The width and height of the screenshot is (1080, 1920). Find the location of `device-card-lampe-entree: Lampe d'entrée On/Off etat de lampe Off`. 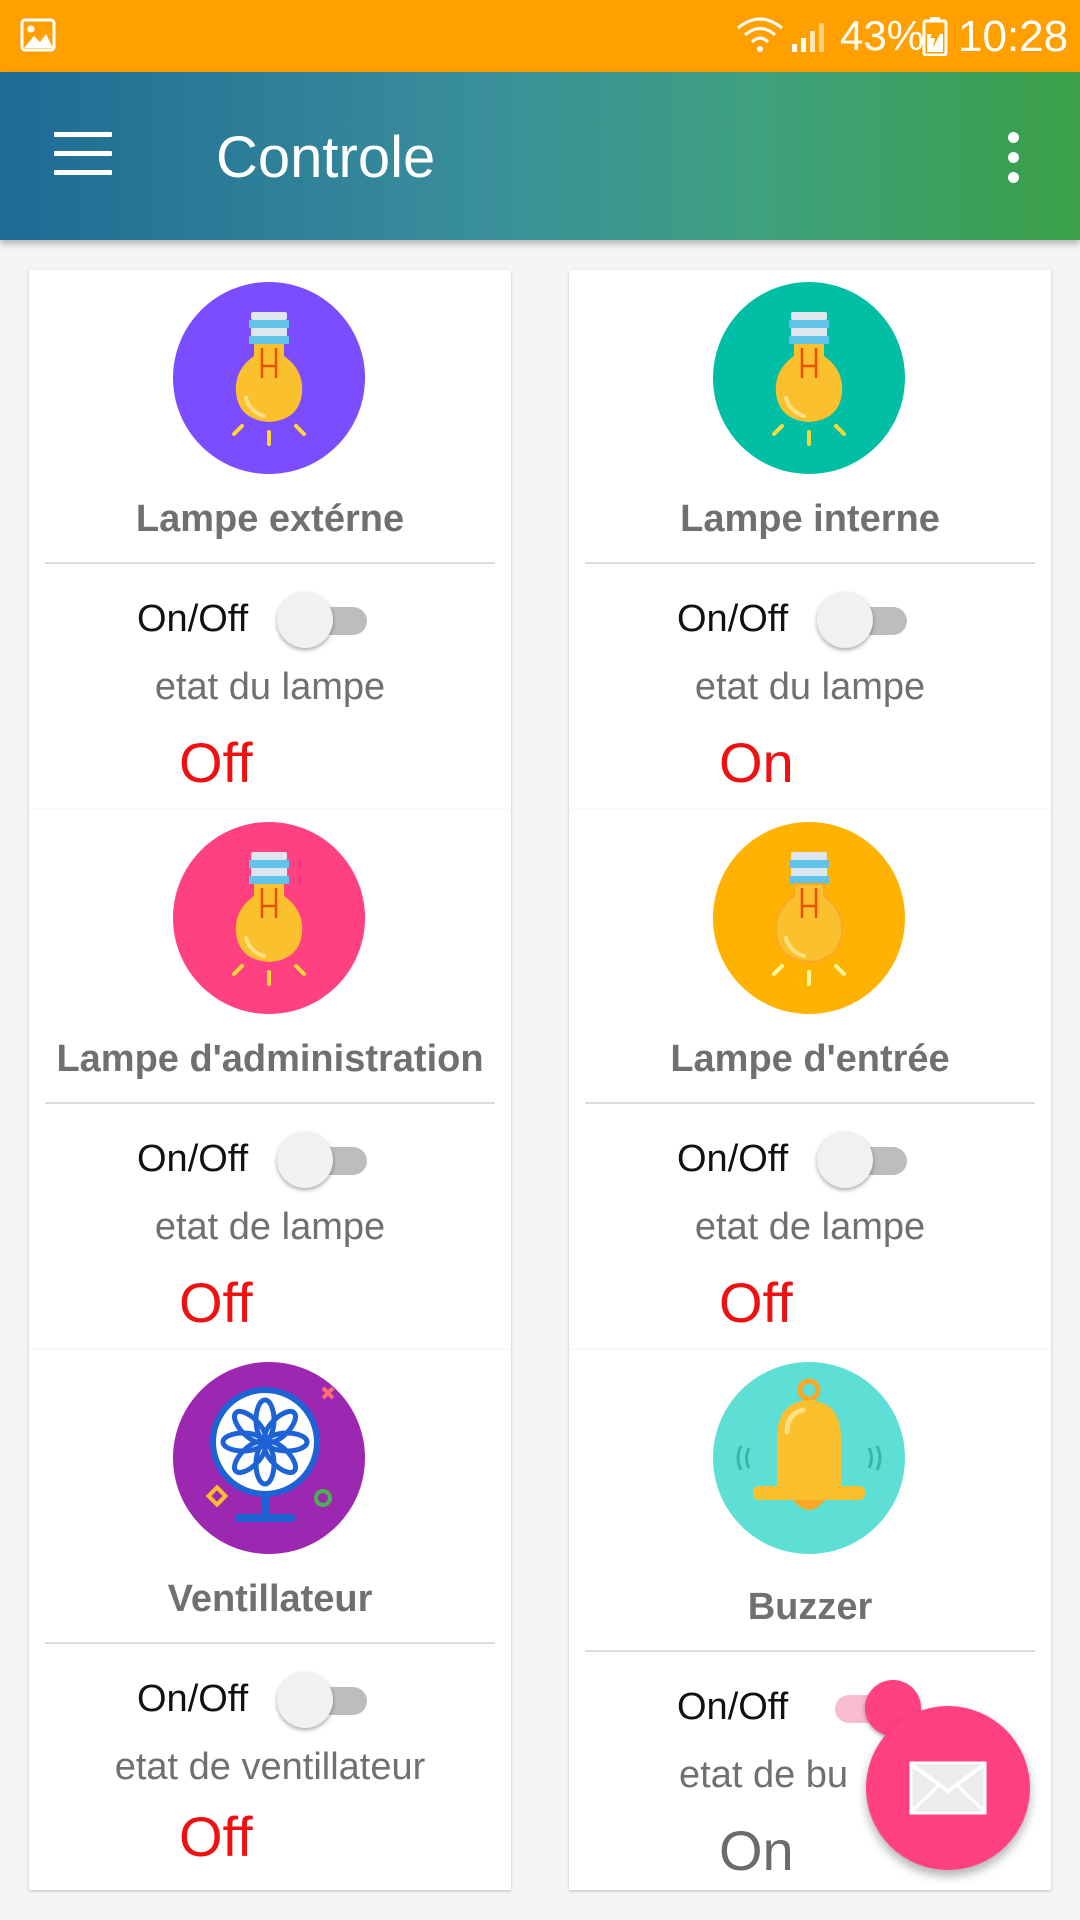

device-card-lampe-entree: Lampe d'entrée On/Off etat de lampe Off is located at coordinates (810, 1080).